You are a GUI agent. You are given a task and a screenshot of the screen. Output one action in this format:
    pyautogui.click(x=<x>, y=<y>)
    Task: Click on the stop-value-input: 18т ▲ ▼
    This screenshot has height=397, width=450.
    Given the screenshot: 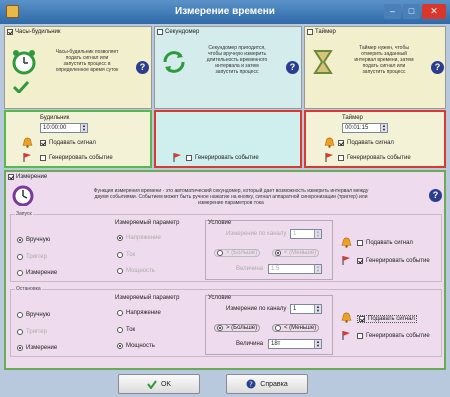 What is the action you would take?
    pyautogui.click(x=295, y=344)
    